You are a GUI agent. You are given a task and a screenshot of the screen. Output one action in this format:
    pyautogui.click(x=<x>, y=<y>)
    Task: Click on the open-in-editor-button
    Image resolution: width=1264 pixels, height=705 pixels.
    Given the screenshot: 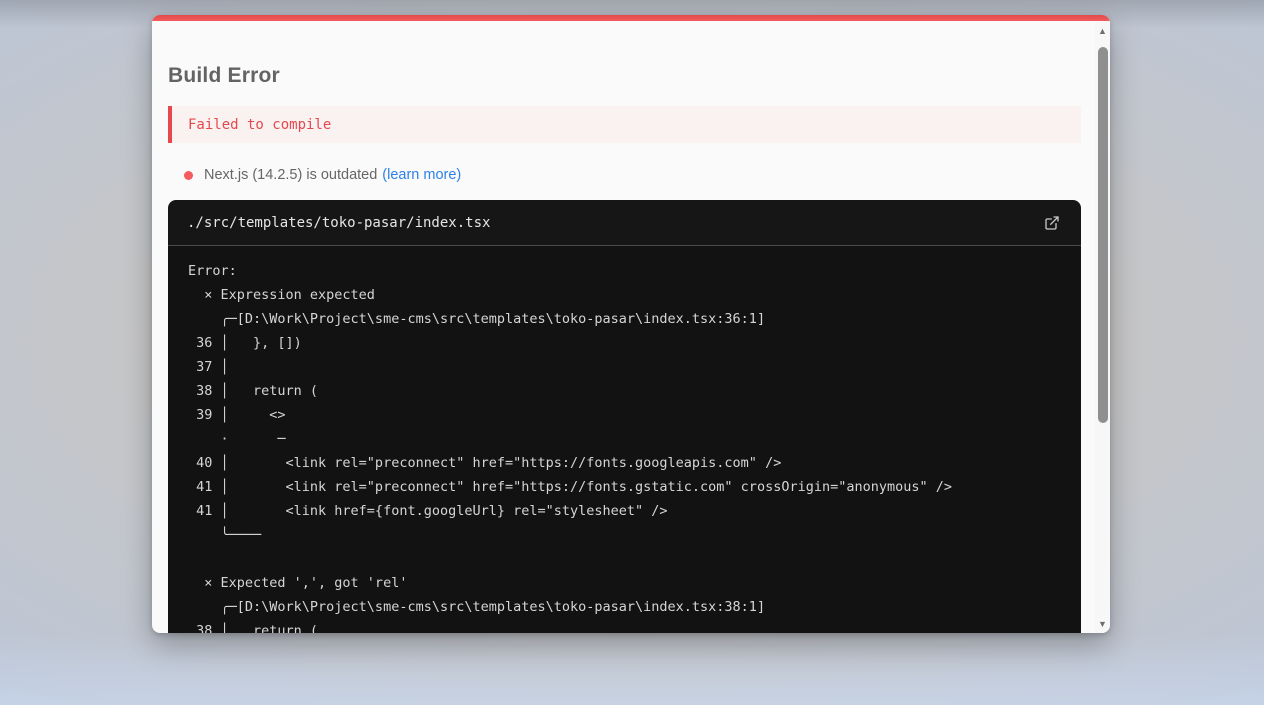 What is the action you would take?
    pyautogui.click(x=1052, y=223)
    